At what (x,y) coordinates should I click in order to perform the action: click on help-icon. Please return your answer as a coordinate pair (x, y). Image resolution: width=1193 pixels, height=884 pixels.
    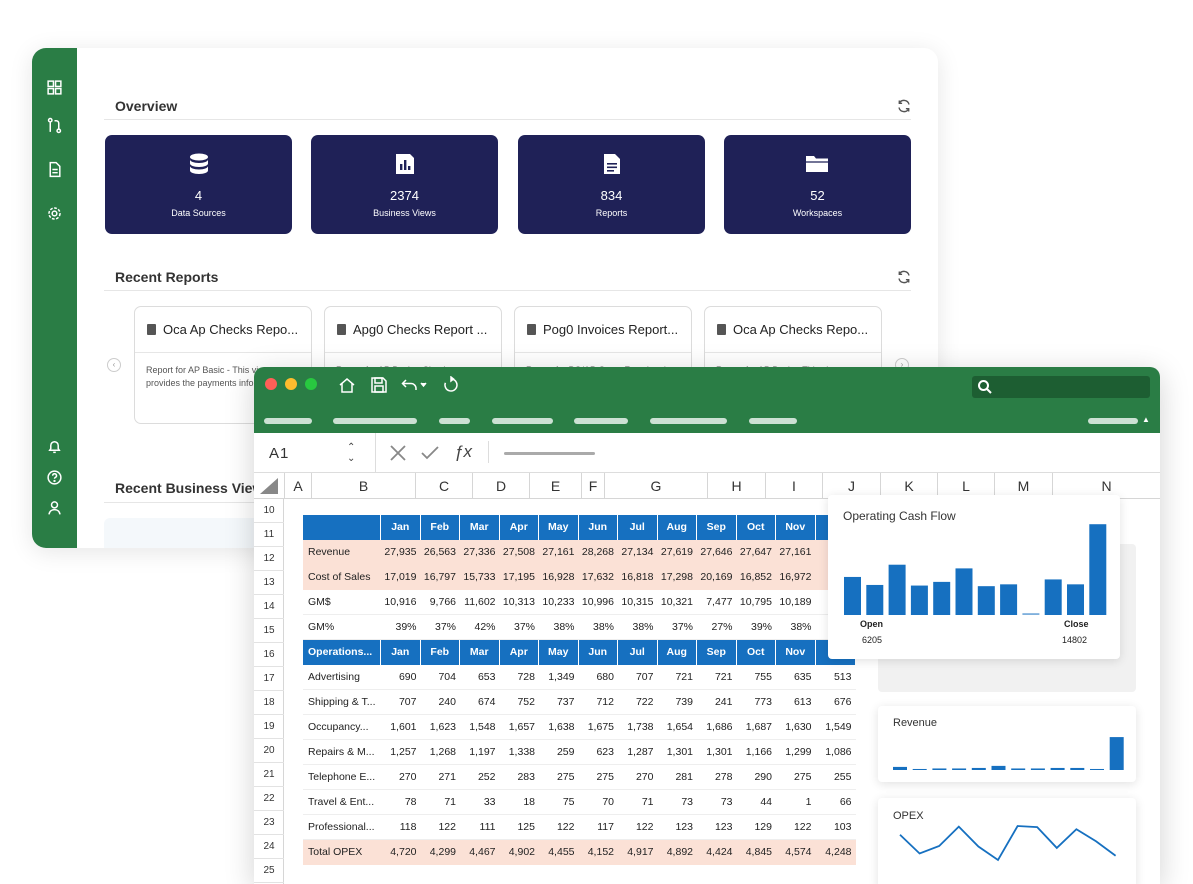
    Looking at the image, I should click on (54, 477).